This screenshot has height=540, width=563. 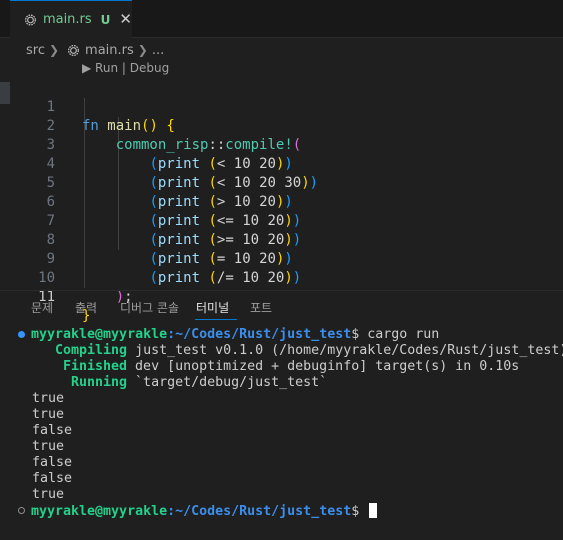 What do you see at coordinates (21, 334) in the screenshot?
I see `command-success-icon` at bounding box center [21, 334].